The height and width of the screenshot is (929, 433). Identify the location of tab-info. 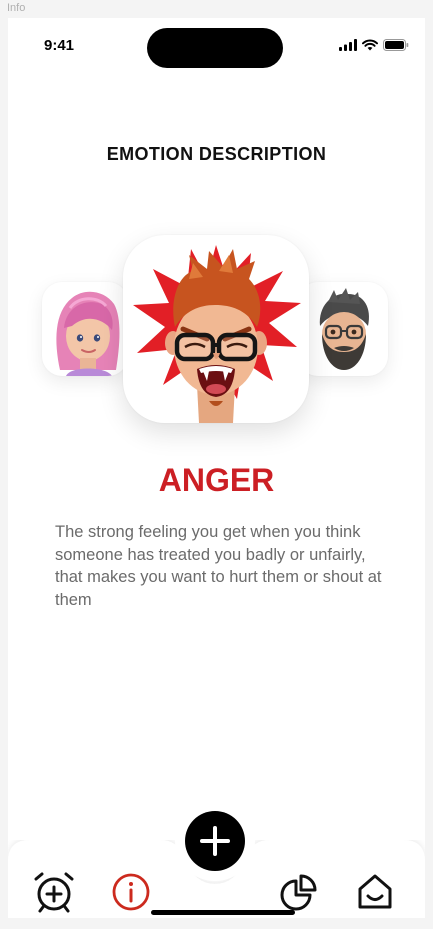
(131, 892).